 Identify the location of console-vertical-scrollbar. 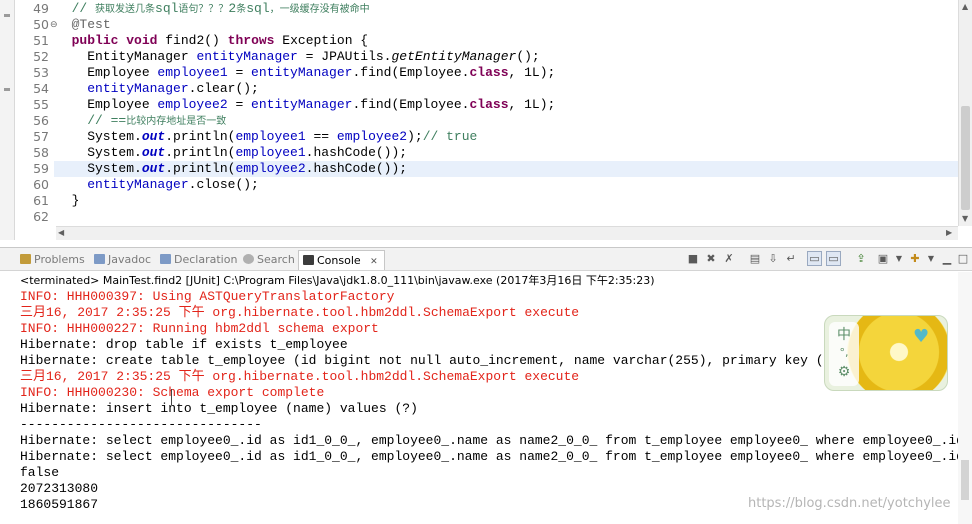
(965, 398).